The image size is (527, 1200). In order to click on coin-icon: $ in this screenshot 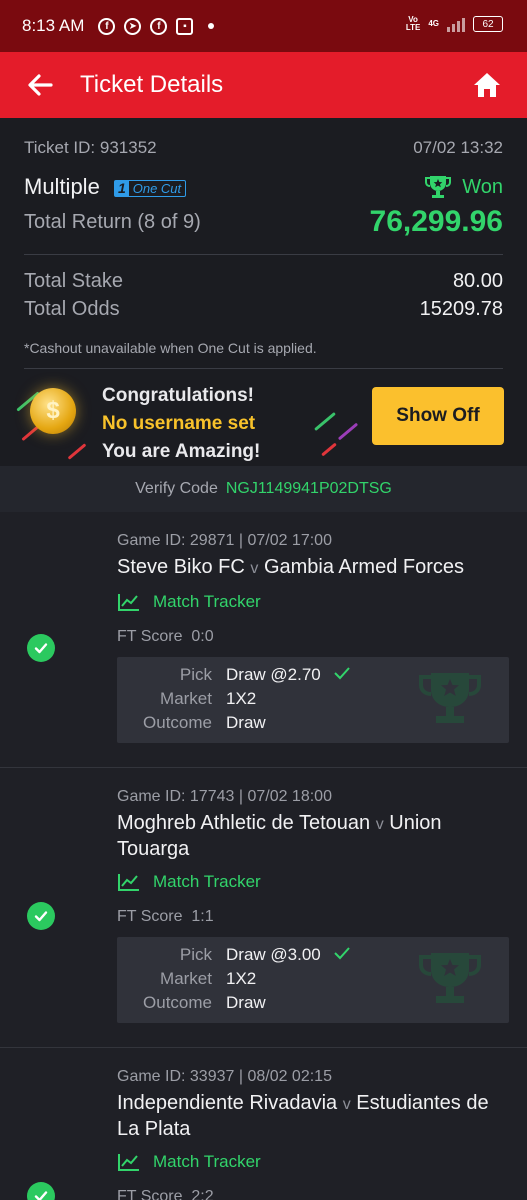, I will do `click(53, 411)`.